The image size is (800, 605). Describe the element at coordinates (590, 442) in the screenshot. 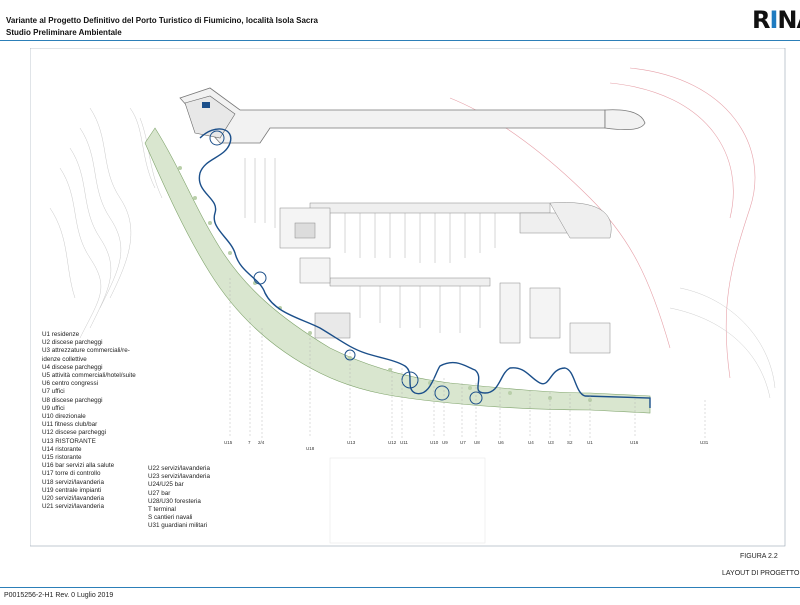

I see `section-label: U1` at that location.